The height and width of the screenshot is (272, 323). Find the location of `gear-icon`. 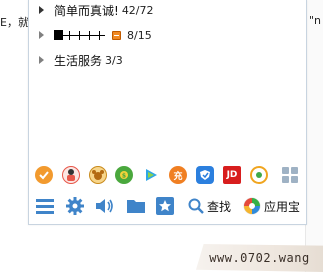

gear-icon is located at coordinates (75, 206).